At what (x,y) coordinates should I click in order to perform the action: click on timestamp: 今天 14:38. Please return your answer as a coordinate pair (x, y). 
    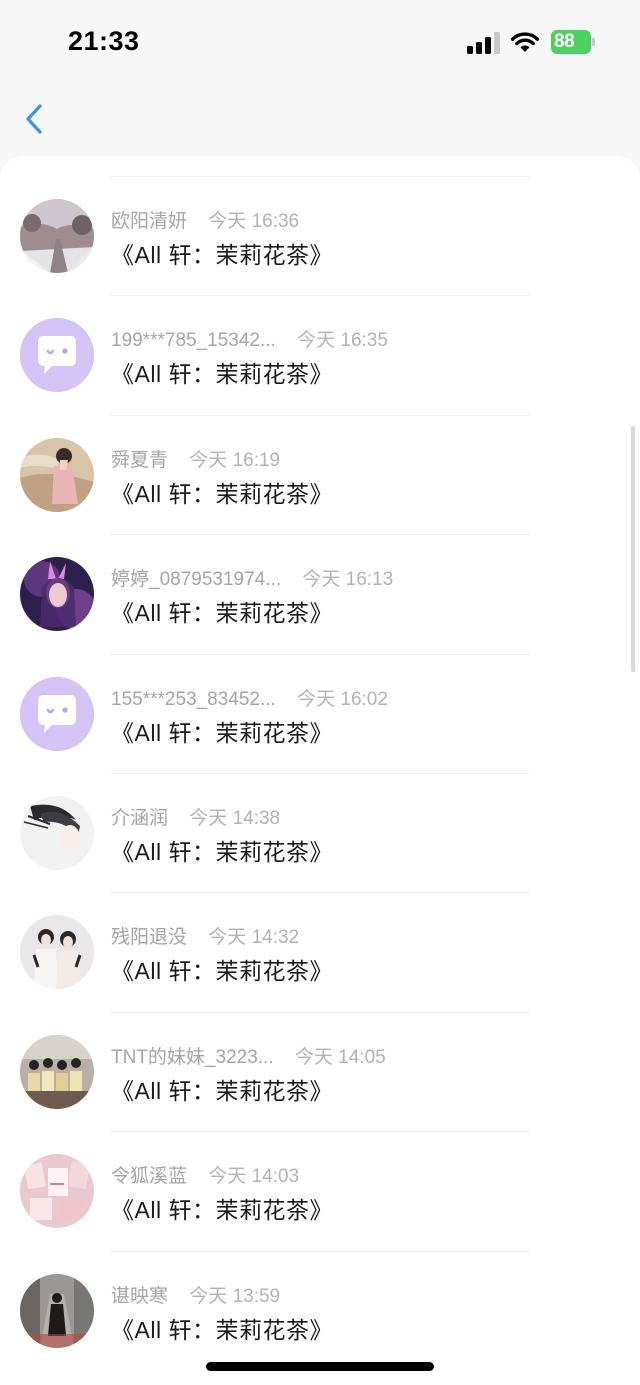
    Looking at the image, I should click on (235, 818).